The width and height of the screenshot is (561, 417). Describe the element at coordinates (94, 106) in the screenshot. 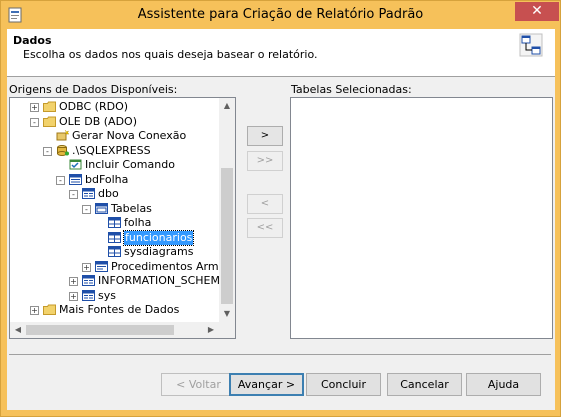

I see `tree-item-label: ODBC (RDO)` at that location.